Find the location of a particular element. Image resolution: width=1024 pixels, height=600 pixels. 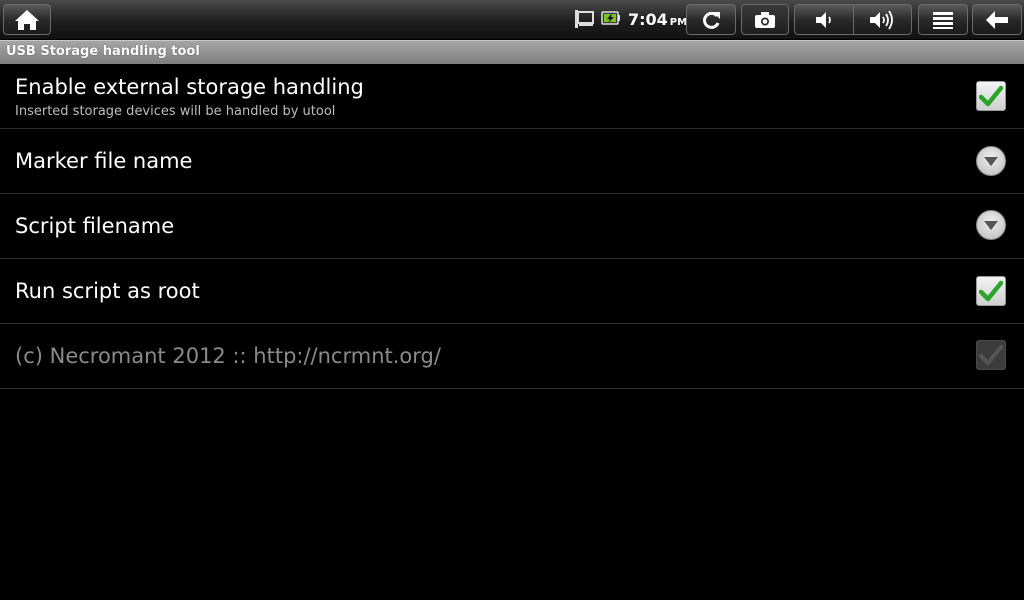

home-icon is located at coordinates (27, 19).